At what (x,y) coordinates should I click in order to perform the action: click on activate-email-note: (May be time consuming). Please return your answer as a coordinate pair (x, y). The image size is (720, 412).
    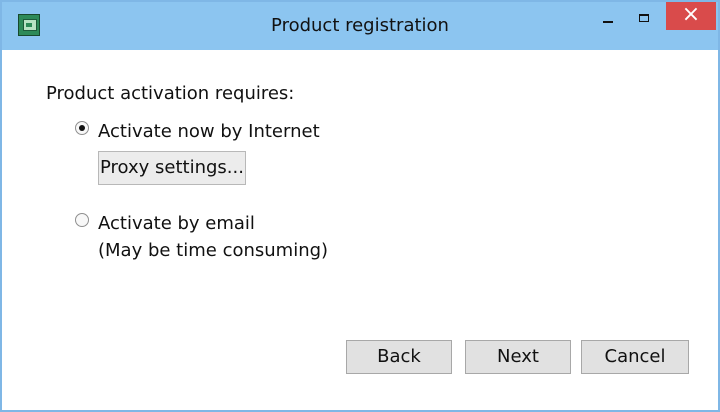
    Looking at the image, I should click on (213, 250).